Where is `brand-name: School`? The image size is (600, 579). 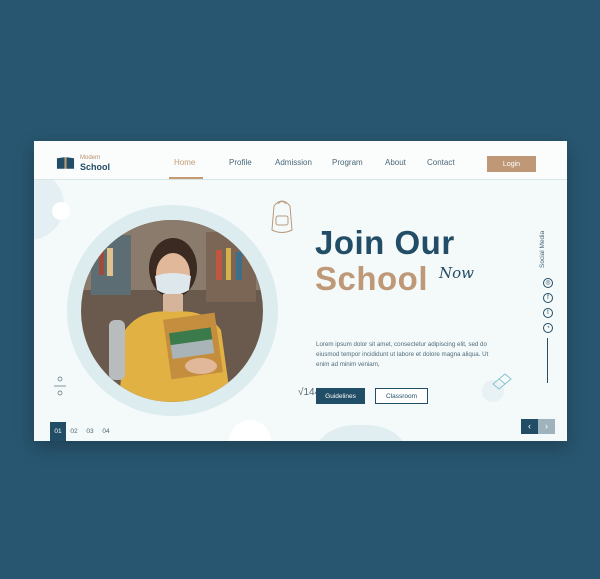
brand-name: School is located at coordinates (95, 167).